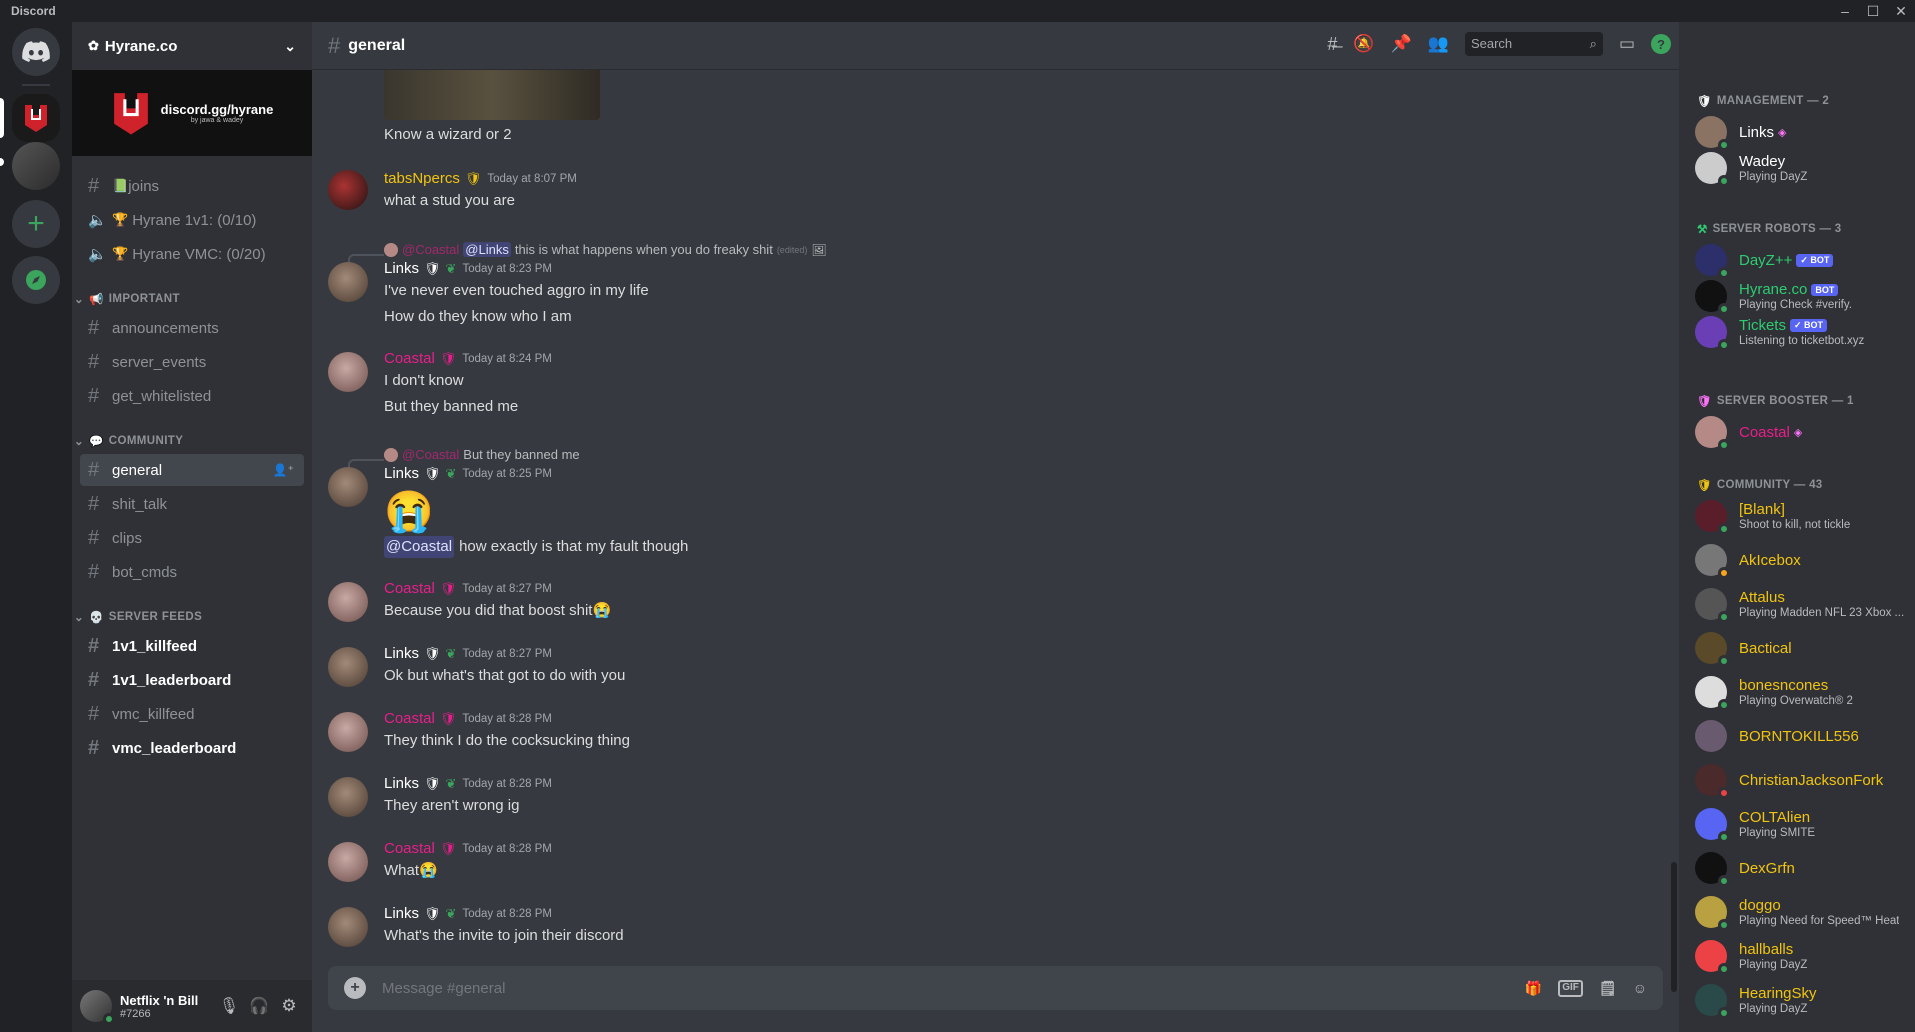  What do you see at coordinates (192, 714) in the screenshot?
I see `channel-vmc-killfeed: # vmc_killfeed` at bounding box center [192, 714].